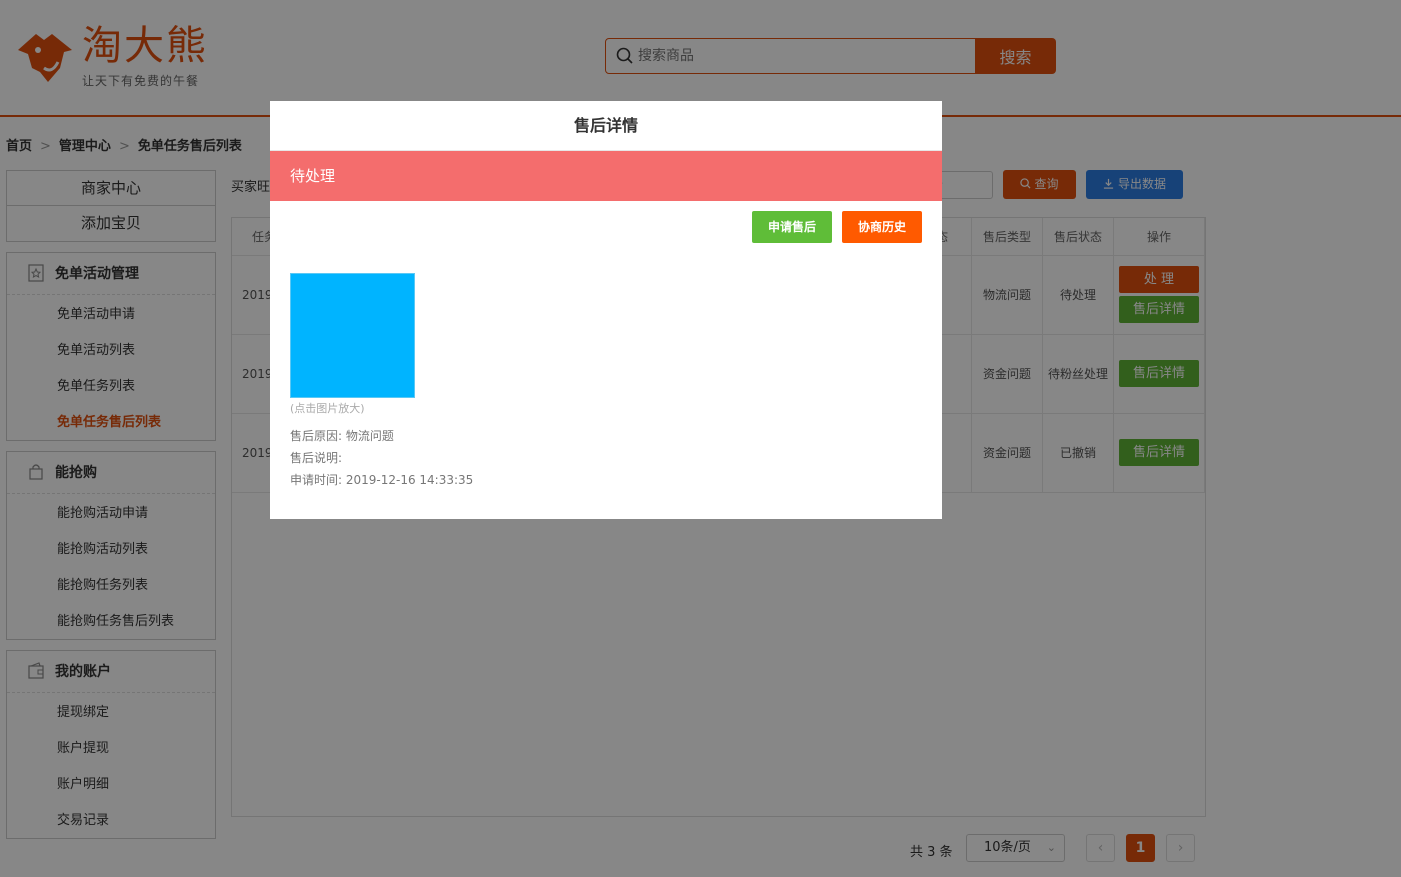  I want to click on image-hint: (点击图片放大), so click(327, 408).